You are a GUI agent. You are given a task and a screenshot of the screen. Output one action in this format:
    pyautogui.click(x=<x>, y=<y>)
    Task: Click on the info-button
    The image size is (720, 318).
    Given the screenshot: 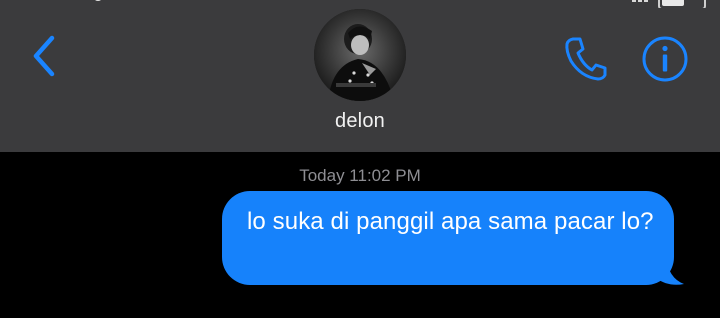 What is the action you would take?
    pyautogui.click(x=665, y=59)
    